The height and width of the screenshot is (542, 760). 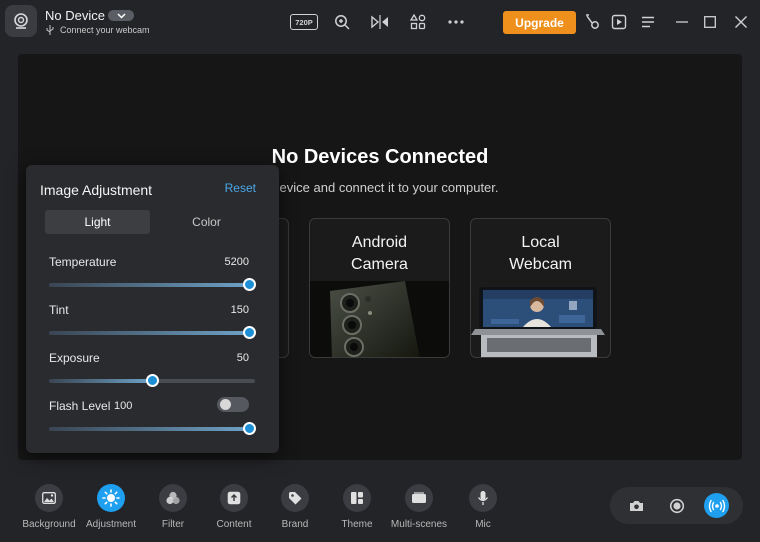 I want to click on shapes-icon, so click(x=418, y=22).